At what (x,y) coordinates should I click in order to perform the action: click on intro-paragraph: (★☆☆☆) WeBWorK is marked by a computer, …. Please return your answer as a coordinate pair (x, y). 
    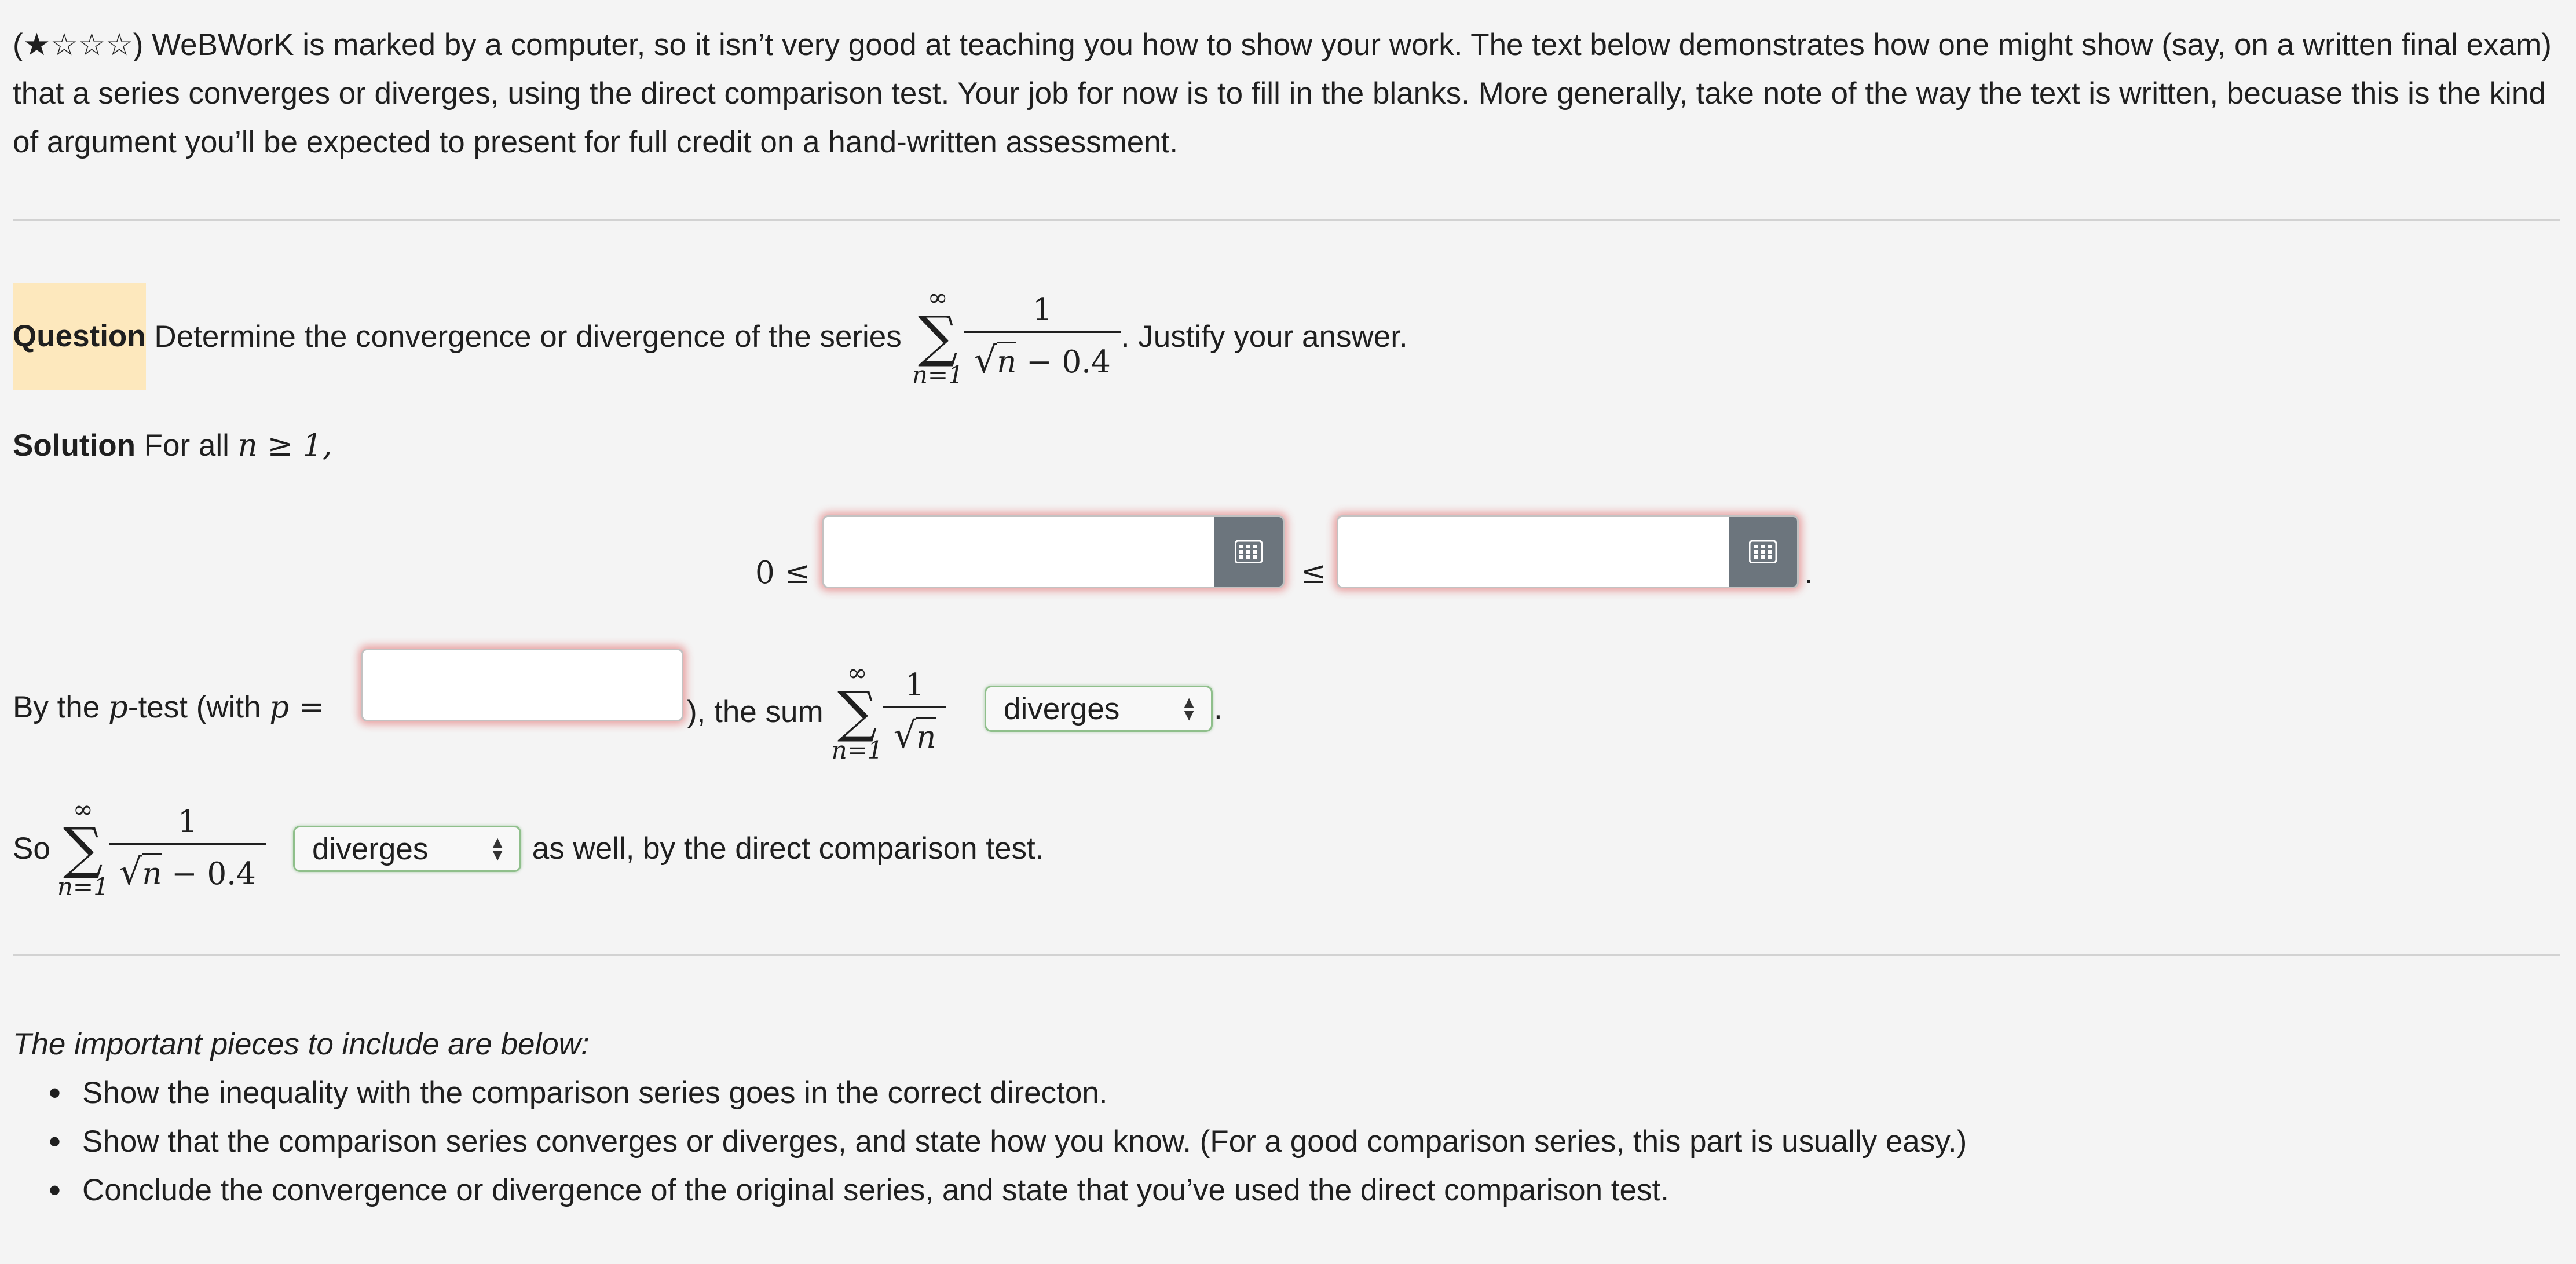
    Looking at the image, I should click on (1287, 94).